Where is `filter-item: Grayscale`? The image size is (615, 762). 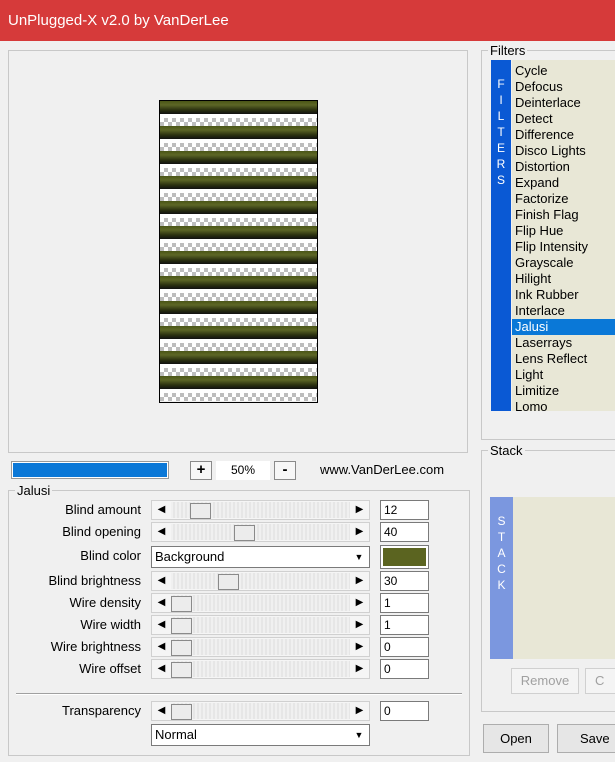
filter-item: Grayscale is located at coordinates (563, 263).